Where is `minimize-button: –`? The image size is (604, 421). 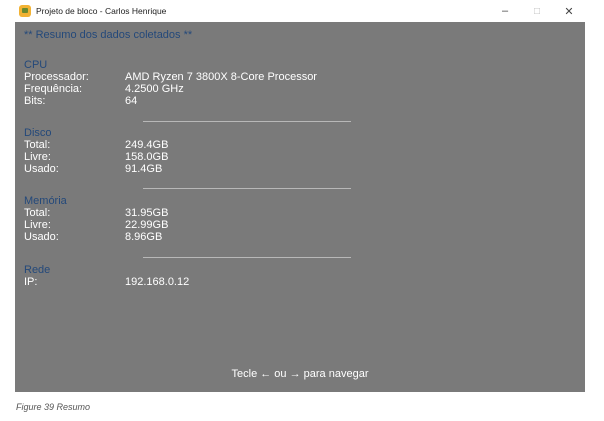 minimize-button: – is located at coordinates (505, 11).